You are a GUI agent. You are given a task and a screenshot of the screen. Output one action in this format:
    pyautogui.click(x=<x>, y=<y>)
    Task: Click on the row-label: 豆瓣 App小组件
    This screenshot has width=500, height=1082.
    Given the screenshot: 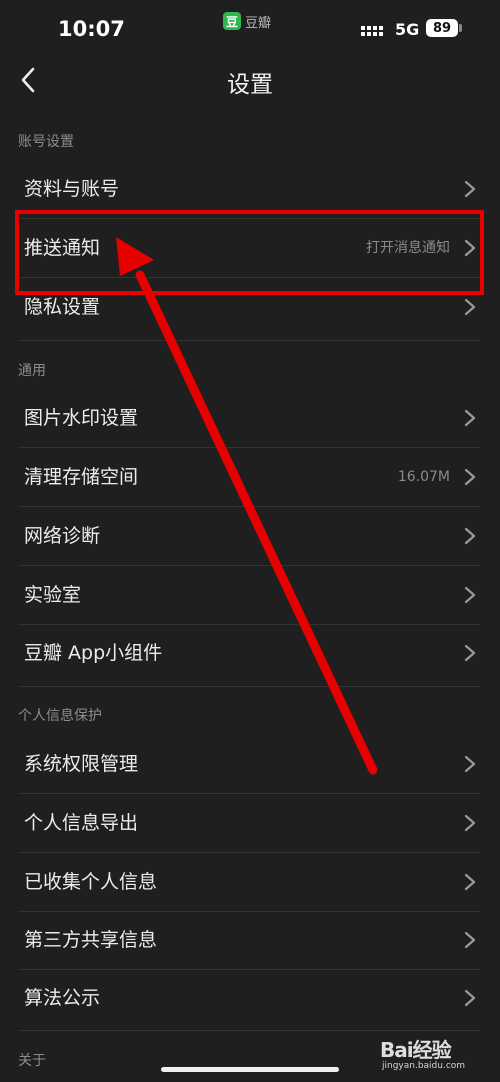 What is the action you would take?
    pyautogui.click(x=93, y=653)
    